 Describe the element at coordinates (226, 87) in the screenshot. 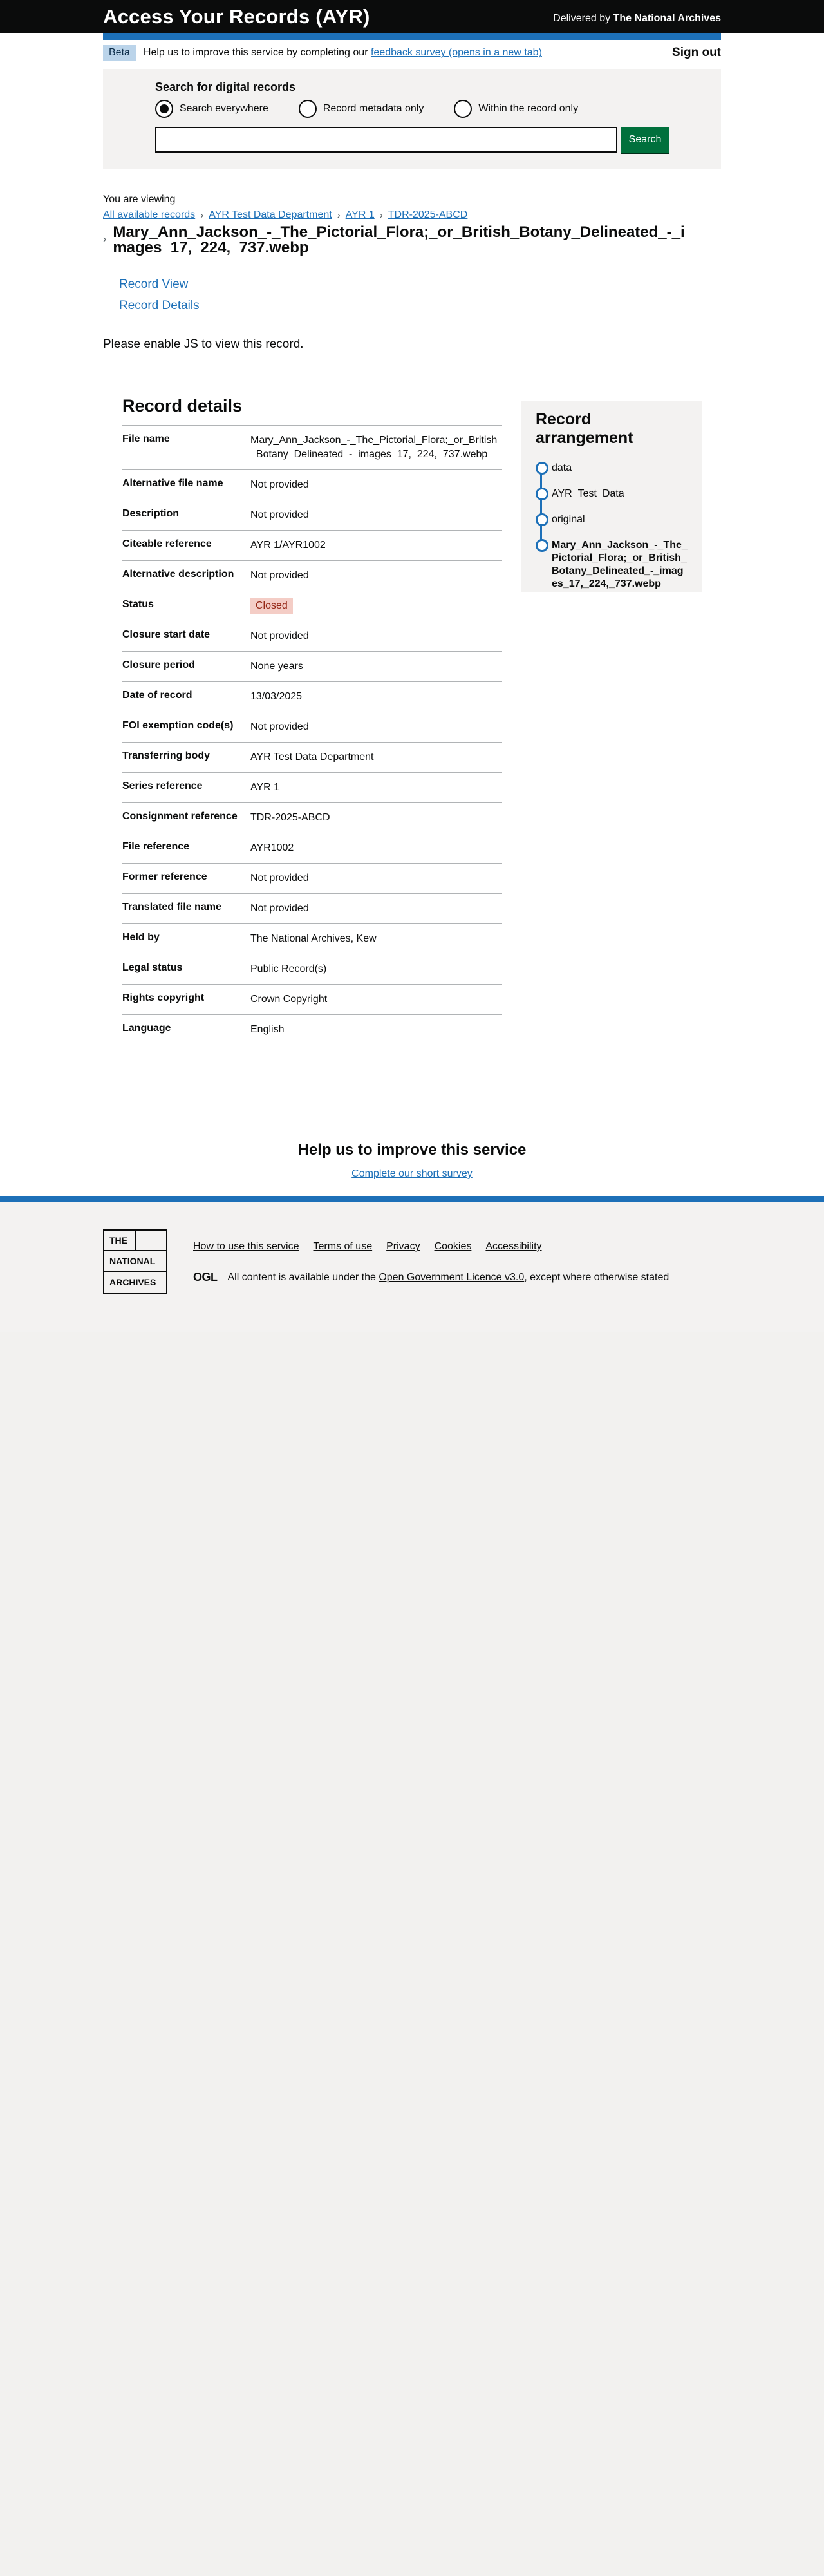

I see `search-label: Search for digital records` at that location.